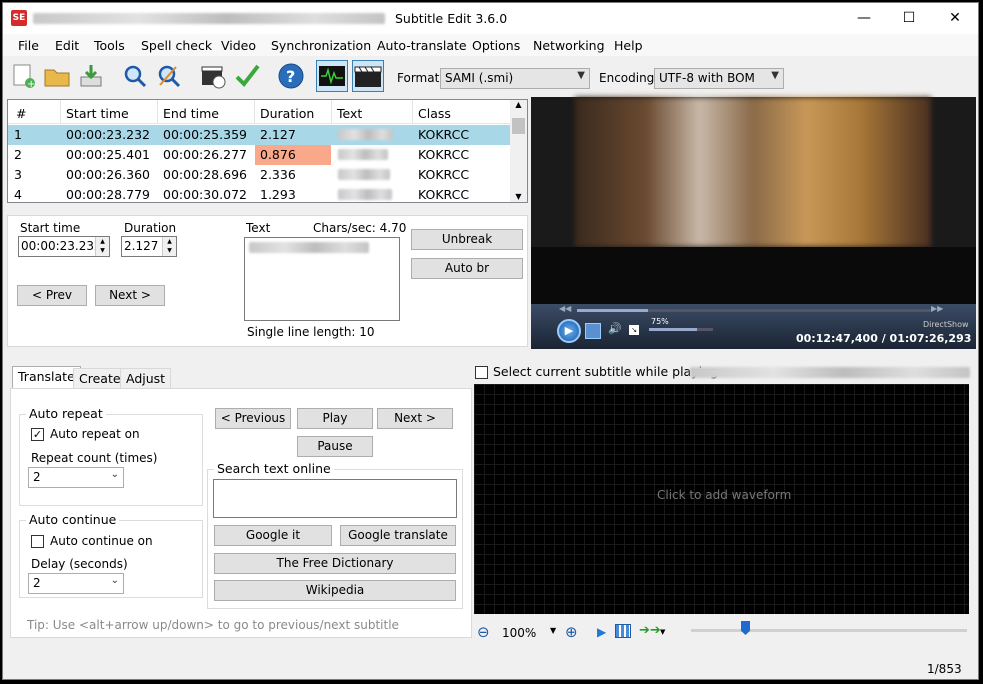 Image resolution: width=983 pixels, height=684 pixels. Describe the element at coordinates (322, 279) in the screenshot. I see `subtitle-text-box` at that location.